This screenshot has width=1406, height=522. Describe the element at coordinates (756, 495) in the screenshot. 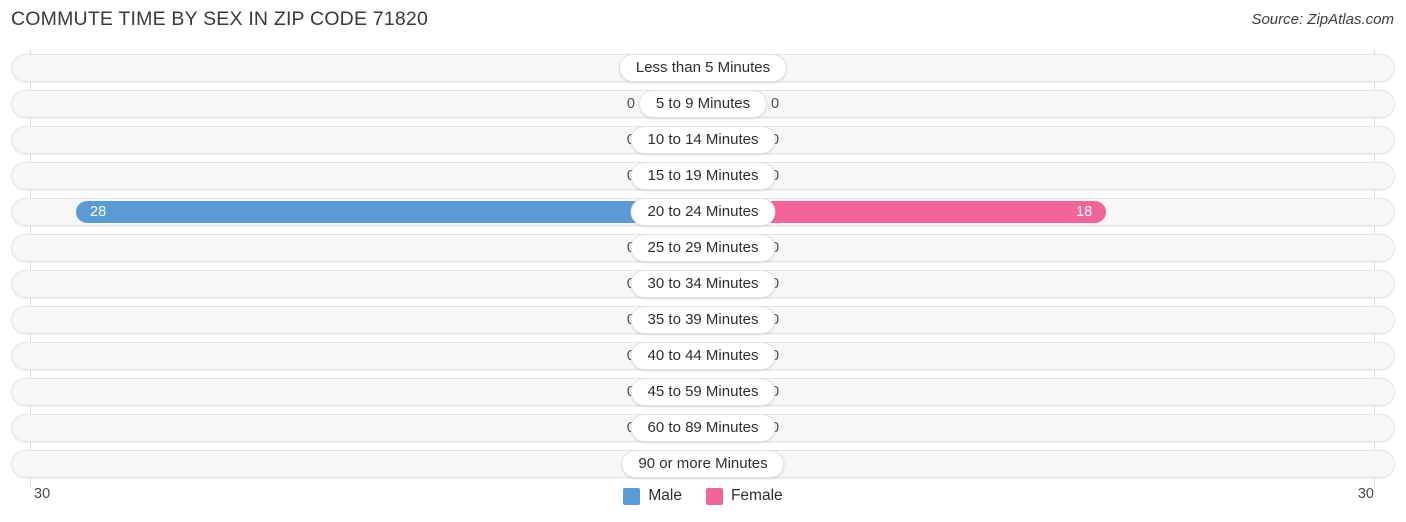

I see `legend-label-female: Female` at that location.